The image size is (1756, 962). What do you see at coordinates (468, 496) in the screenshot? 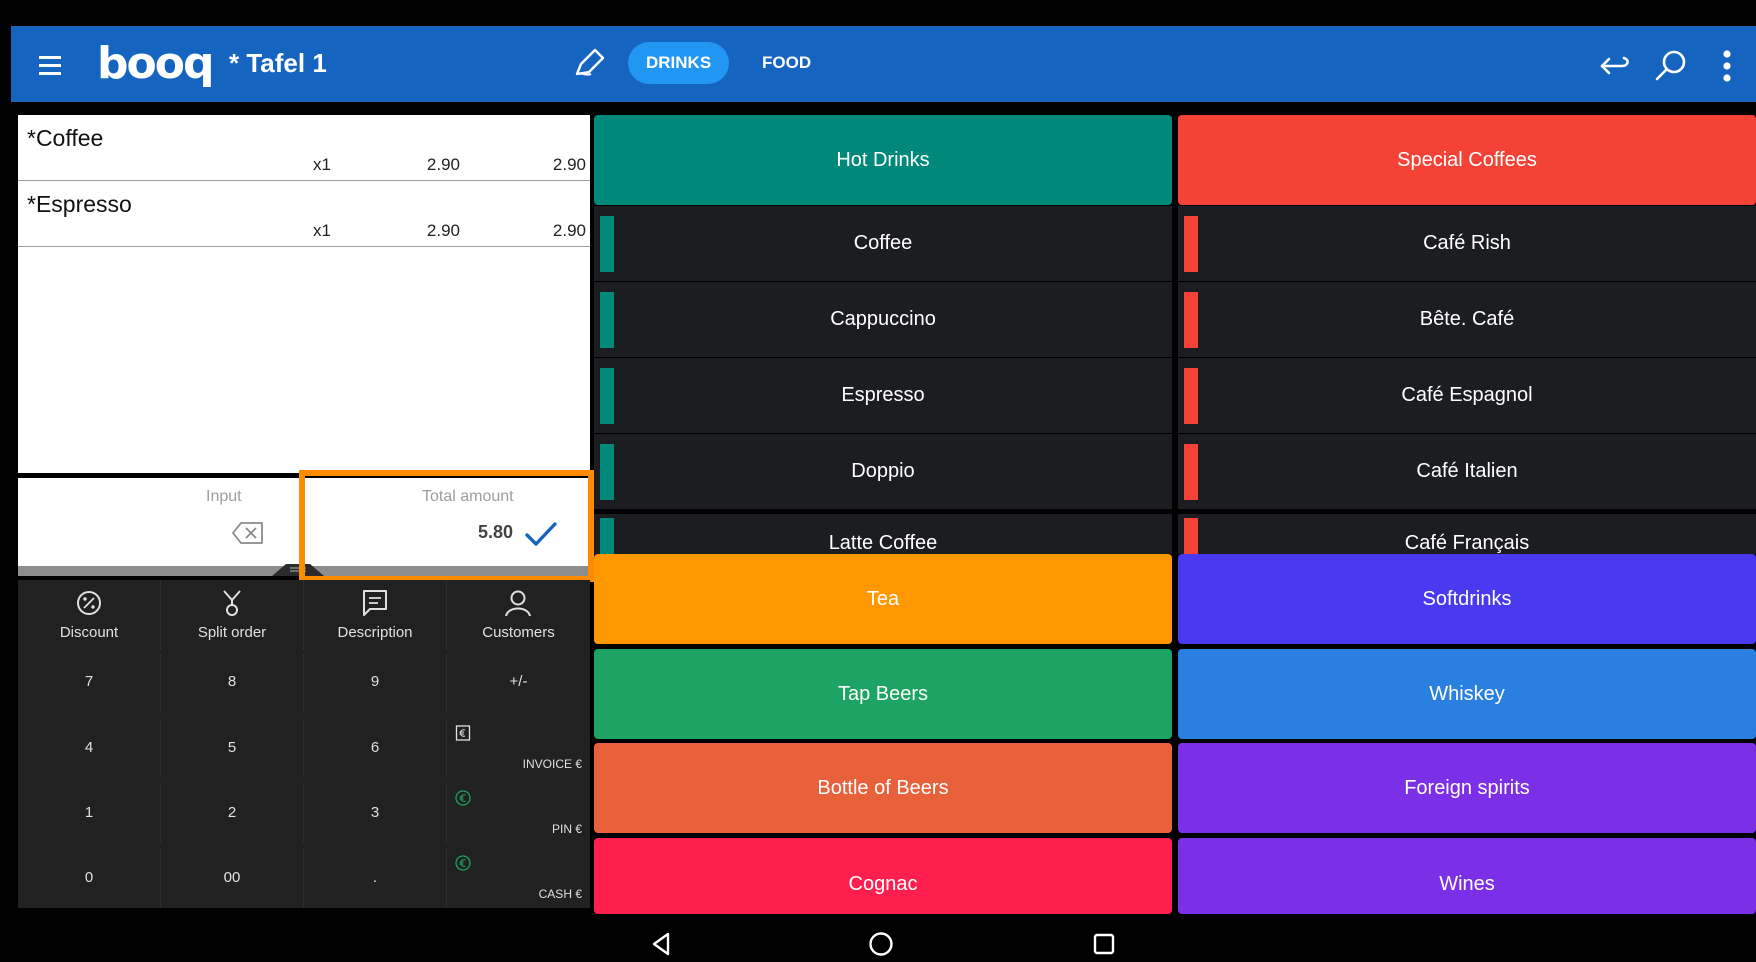
I see `total-amount-label: Total amount` at bounding box center [468, 496].